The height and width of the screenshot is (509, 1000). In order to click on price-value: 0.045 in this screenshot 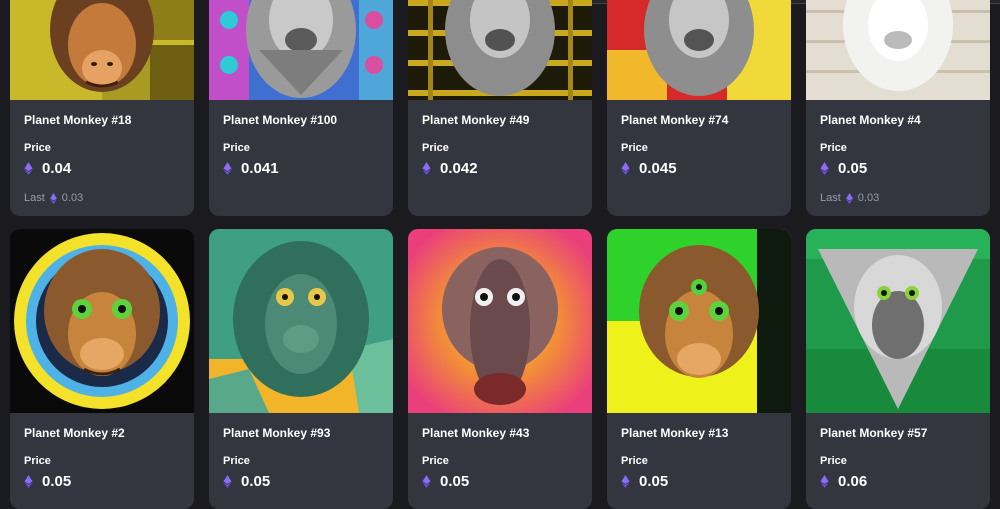, I will do `click(658, 168)`.